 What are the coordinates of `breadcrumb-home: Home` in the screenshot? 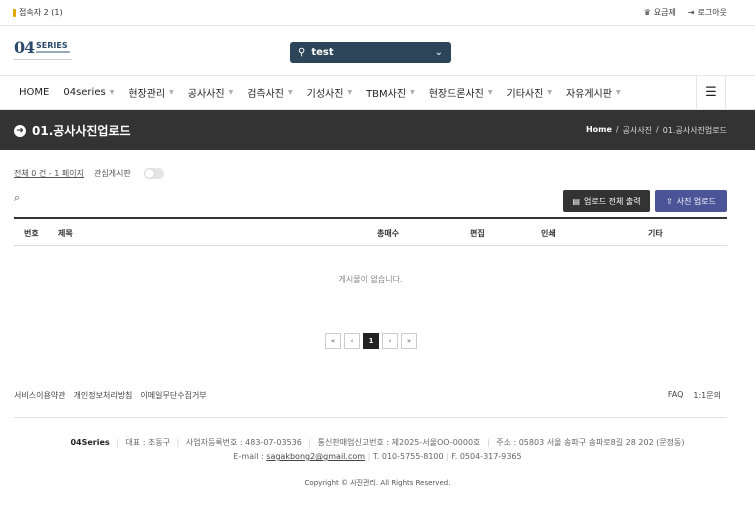 It's located at (599, 130).